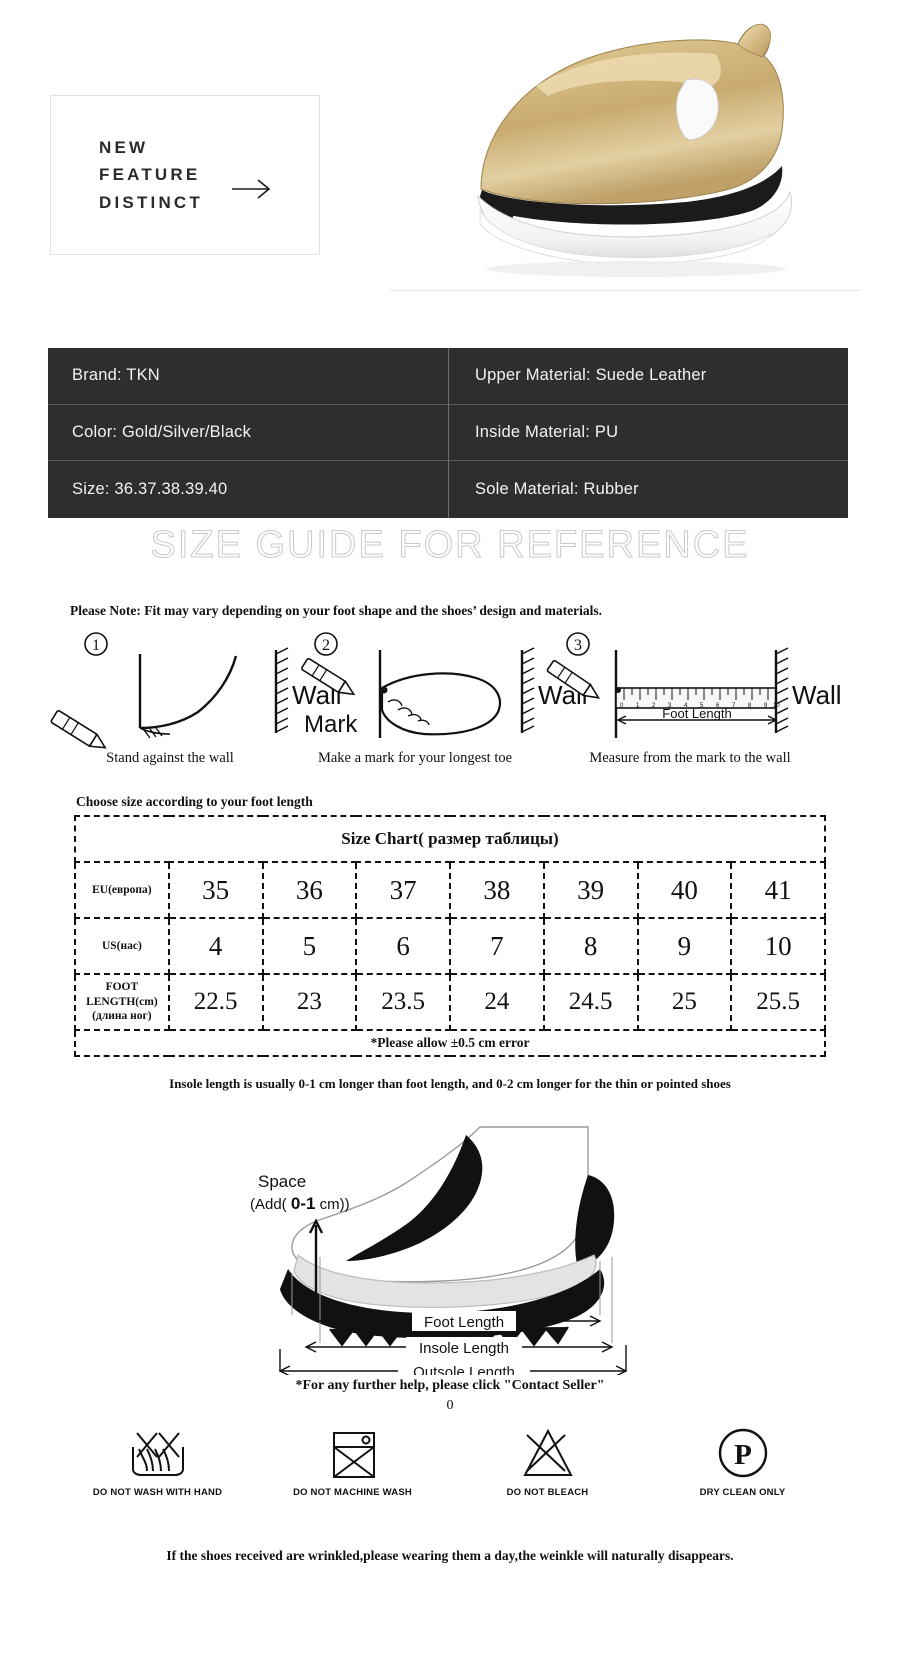 The height and width of the screenshot is (1680, 900). Describe the element at coordinates (450, 545) in the screenshot. I see `size-guide-title: SIZE GUIDE FOR REFERENCE` at that location.